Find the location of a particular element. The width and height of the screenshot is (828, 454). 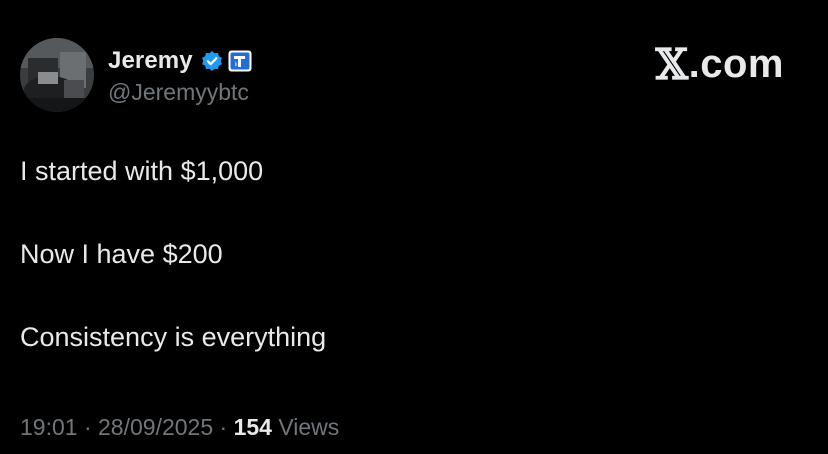

display-name: Jeremy is located at coordinates (150, 61).